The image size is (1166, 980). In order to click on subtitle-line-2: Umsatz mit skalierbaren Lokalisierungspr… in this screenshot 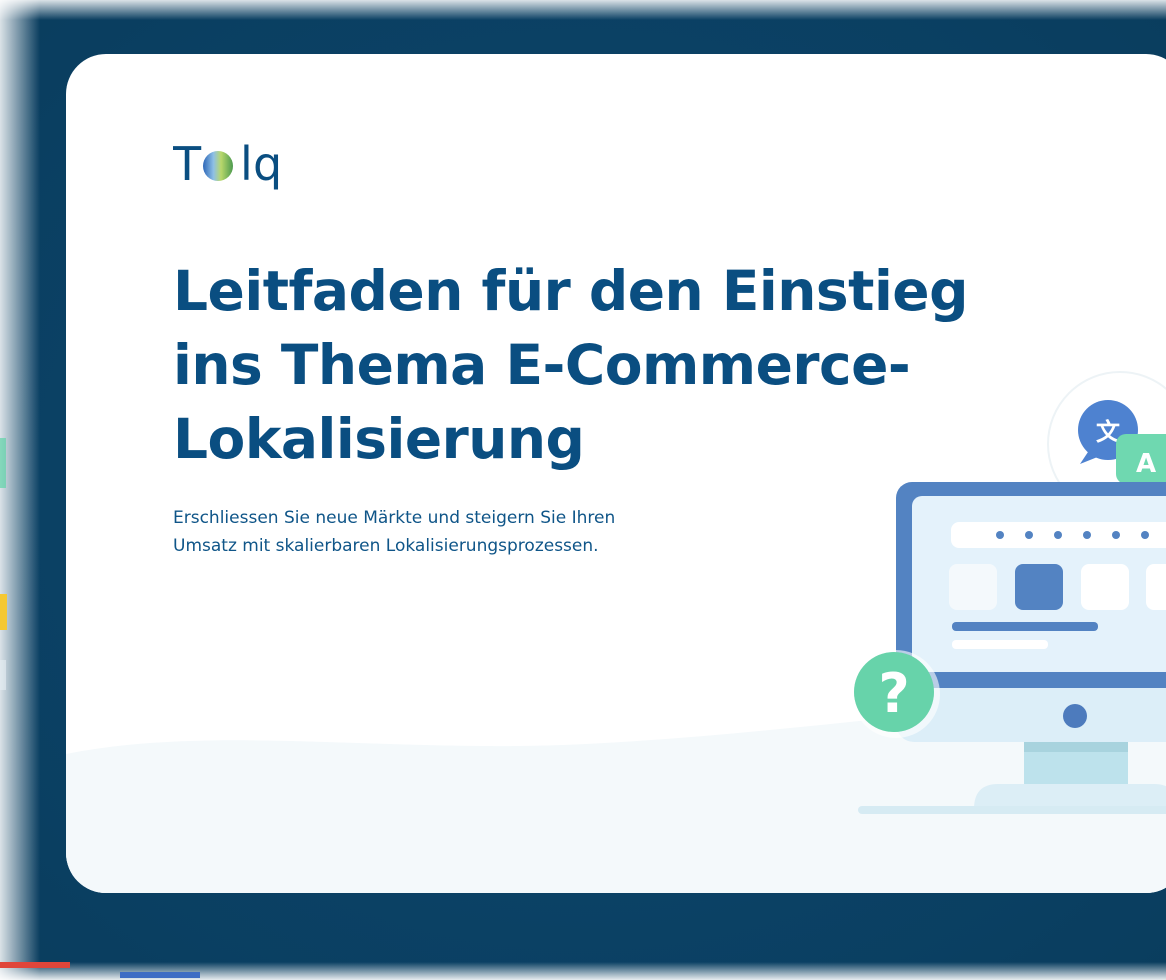, I will do `click(386, 546)`.